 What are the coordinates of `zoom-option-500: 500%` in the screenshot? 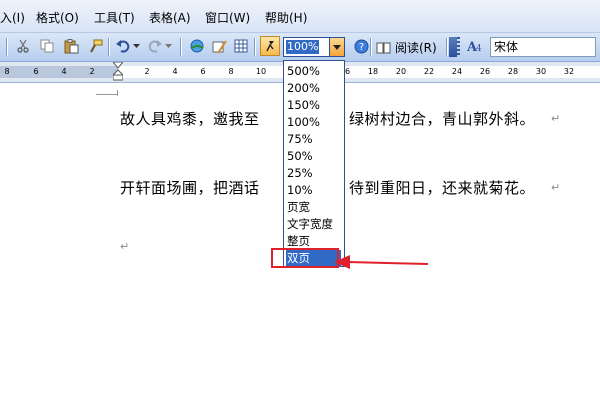 It's located at (313, 71).